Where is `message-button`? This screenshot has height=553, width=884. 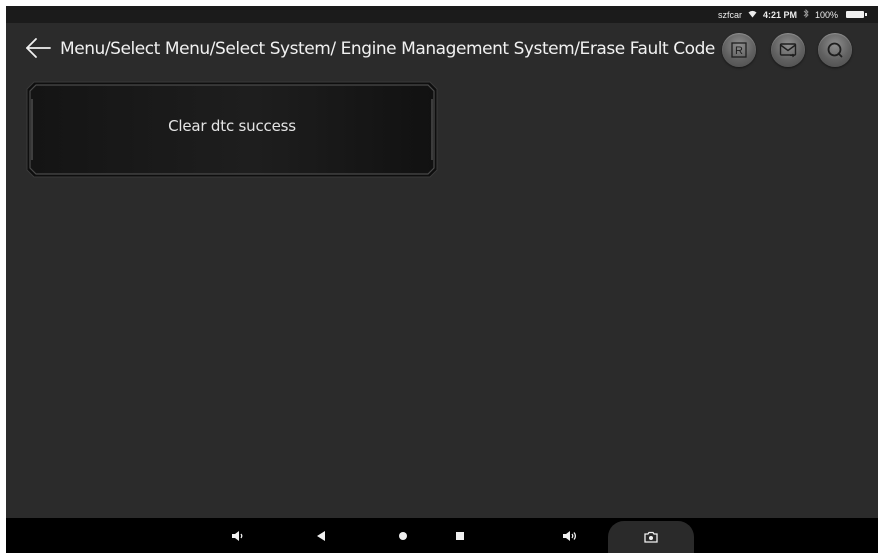 message-button is located at coordinates (788, 50).